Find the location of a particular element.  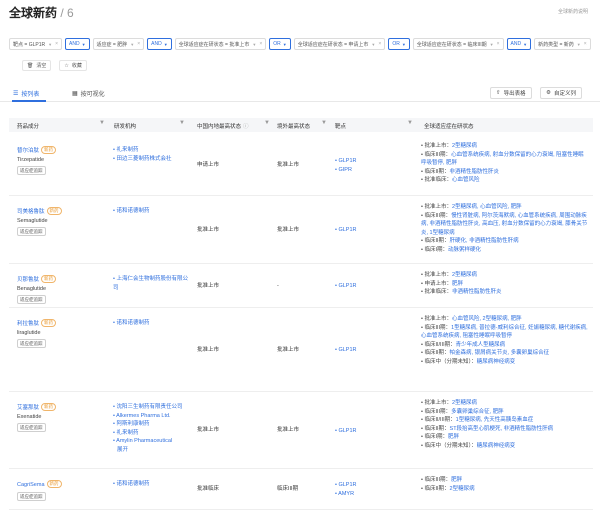

indication-link: 肝硬化, 非酒精性脂肪性肝病 is located at coordinates (484, 241).